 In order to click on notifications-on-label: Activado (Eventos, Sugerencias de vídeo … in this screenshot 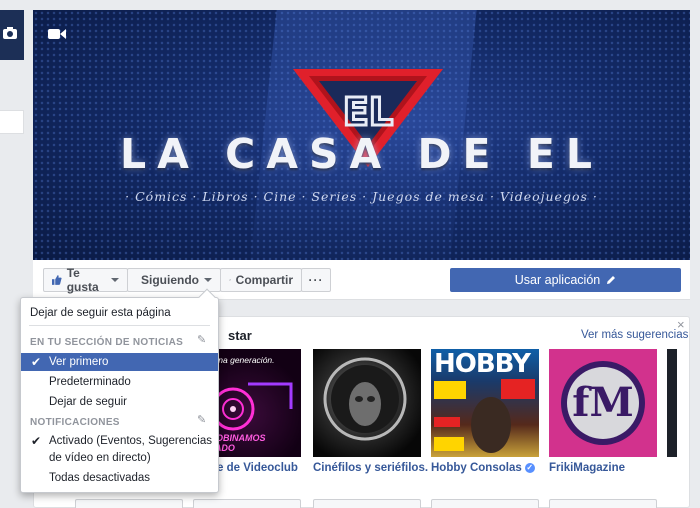, I will do `click(131, 449)`.